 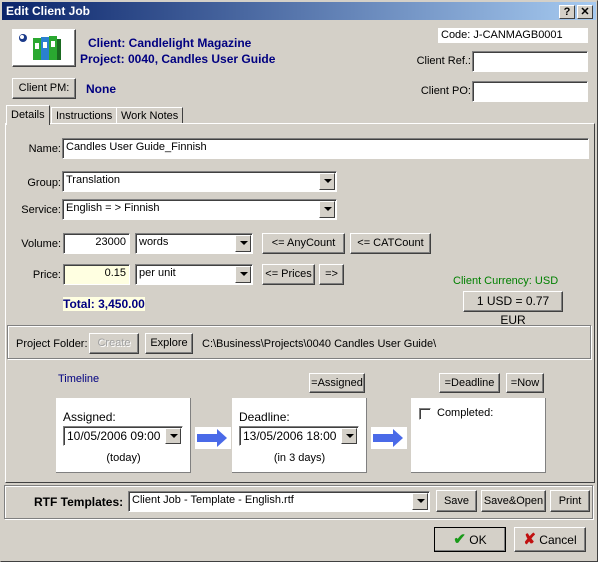 What do you see at coordinates (567, 12) in the screenshot?
I see `help-button: ?` at bounding box center [567, 12].